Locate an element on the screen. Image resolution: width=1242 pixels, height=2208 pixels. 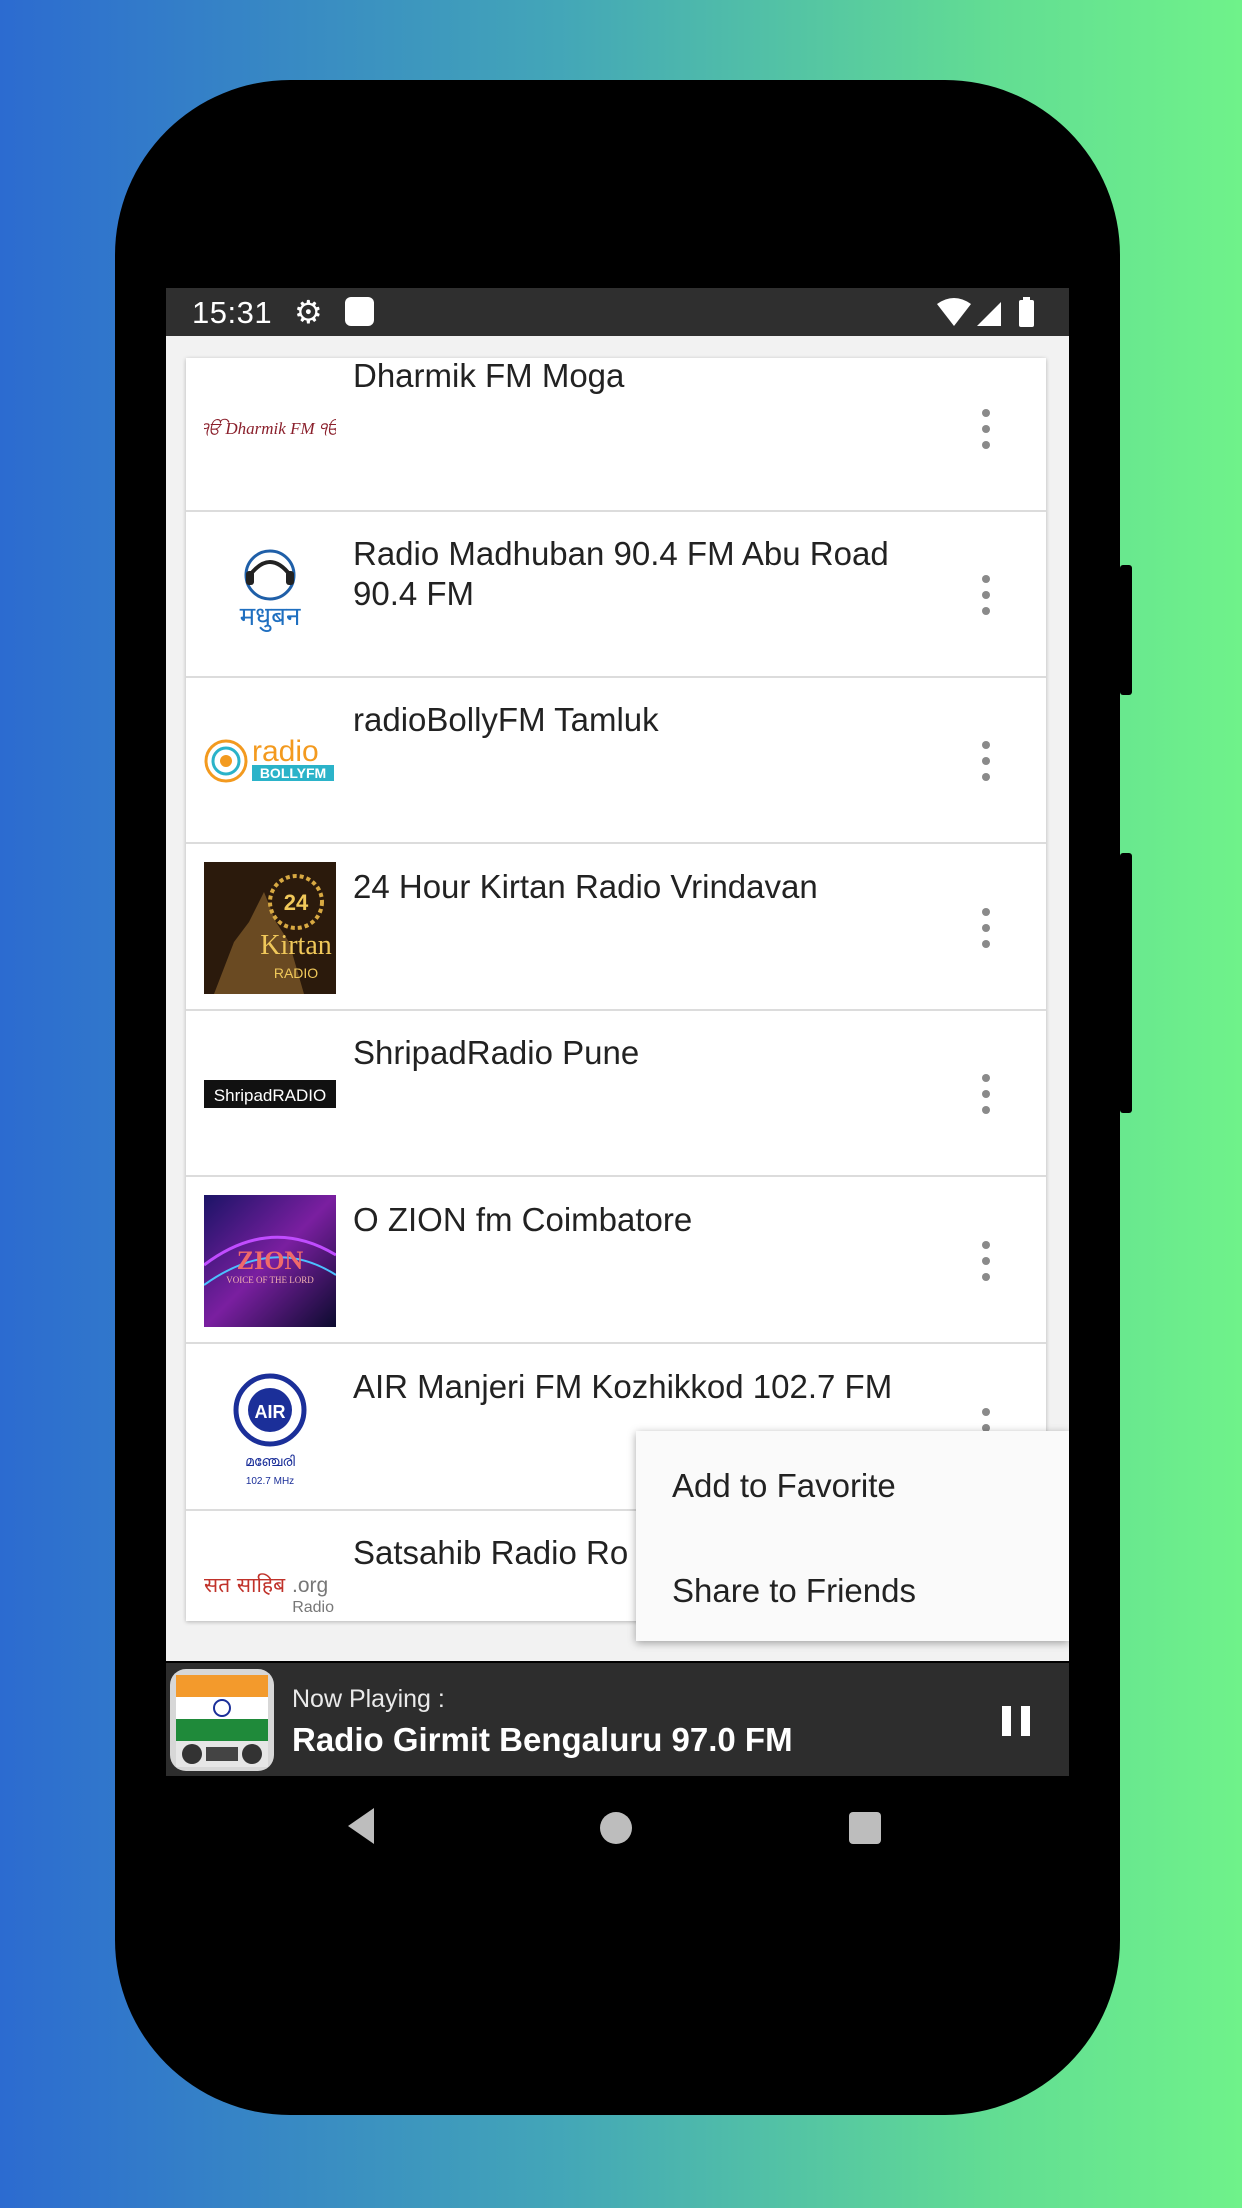
station-logo: ZION VOICE OF THE LORD is located at coordinates (270, 1261).